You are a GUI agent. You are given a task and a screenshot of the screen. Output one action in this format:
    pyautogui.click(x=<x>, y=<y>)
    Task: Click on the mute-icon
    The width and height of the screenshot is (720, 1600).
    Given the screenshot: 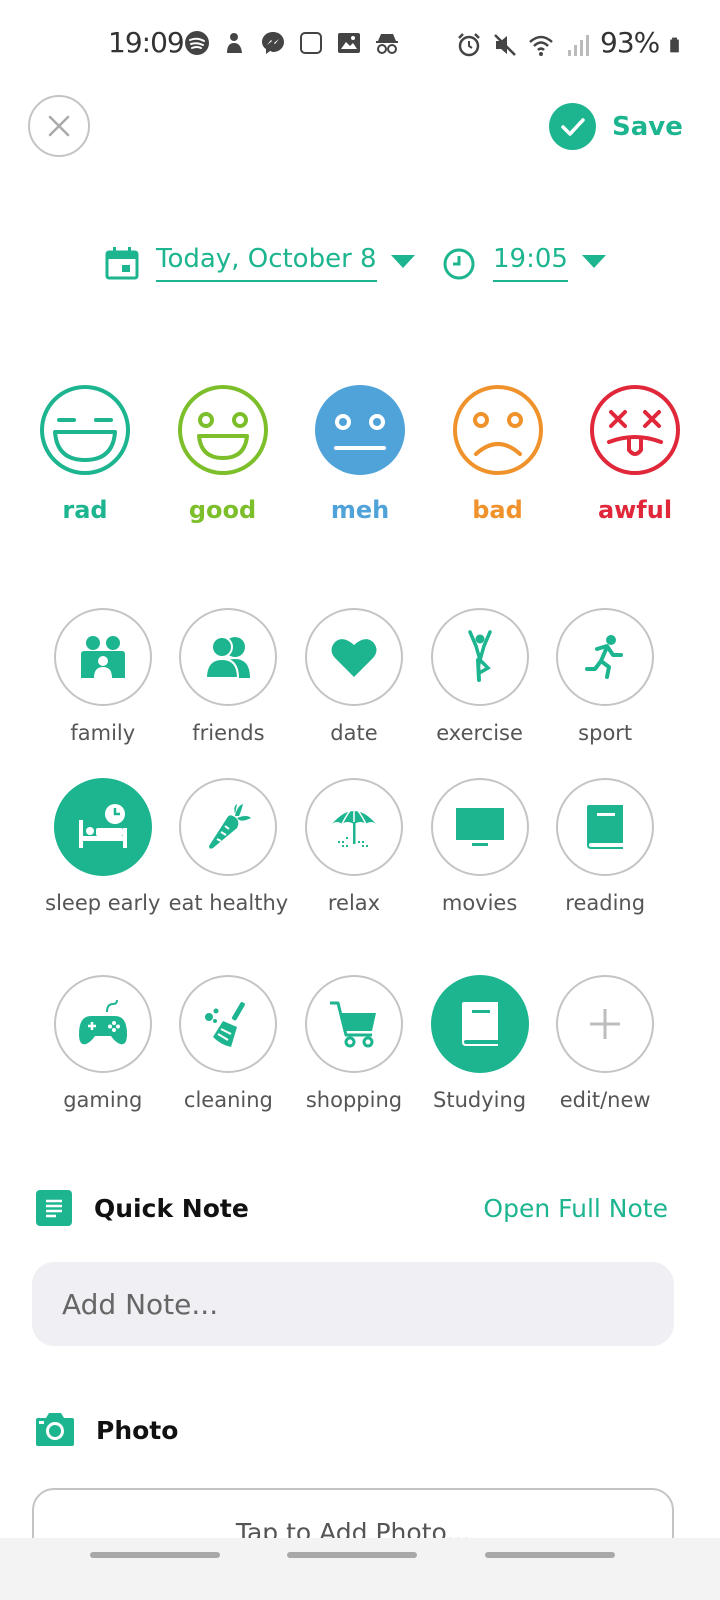 What is the action you would take?
    pyautogui.click(x=505, y=44)
    